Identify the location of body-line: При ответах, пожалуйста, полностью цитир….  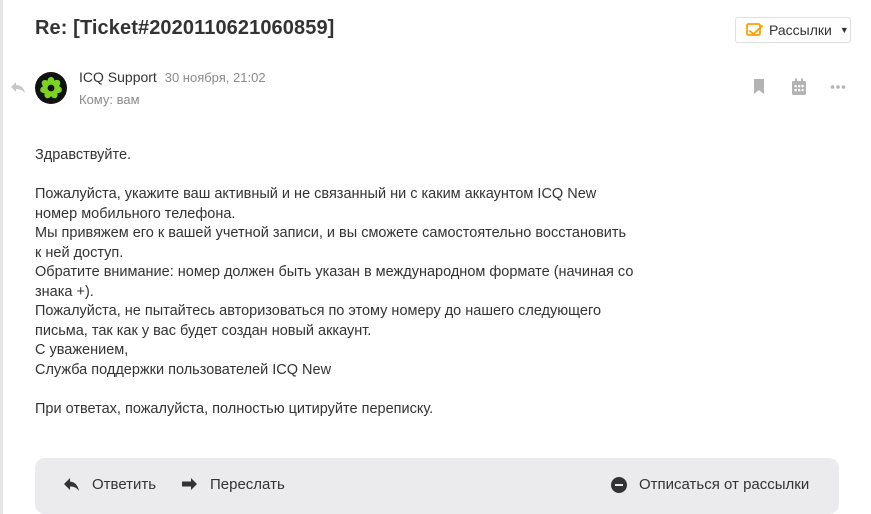
(234, 408).